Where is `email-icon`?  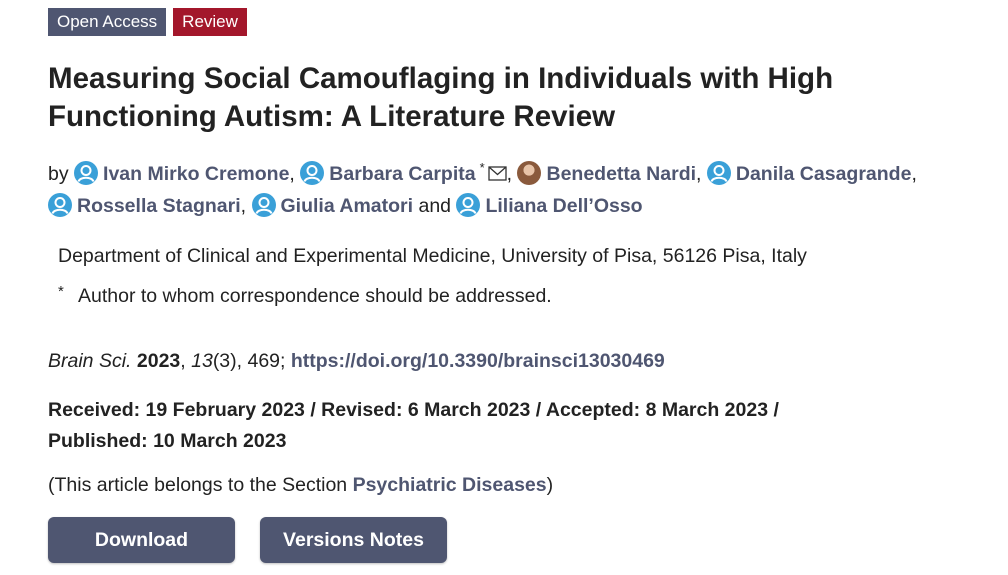 email-icon is located at coordinates (497, 175).